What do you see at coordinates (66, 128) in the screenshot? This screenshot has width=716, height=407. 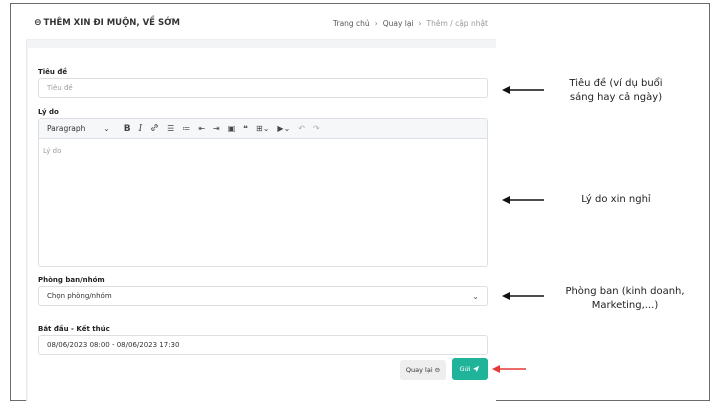 I see `paragraph-select-label: Paragraph` at bounding box center [66, 128].